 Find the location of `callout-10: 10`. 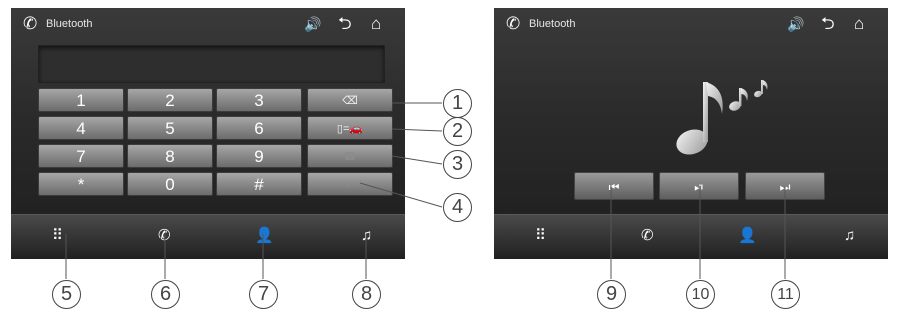

callout-10: 10 is located at coordinates (700, 294).